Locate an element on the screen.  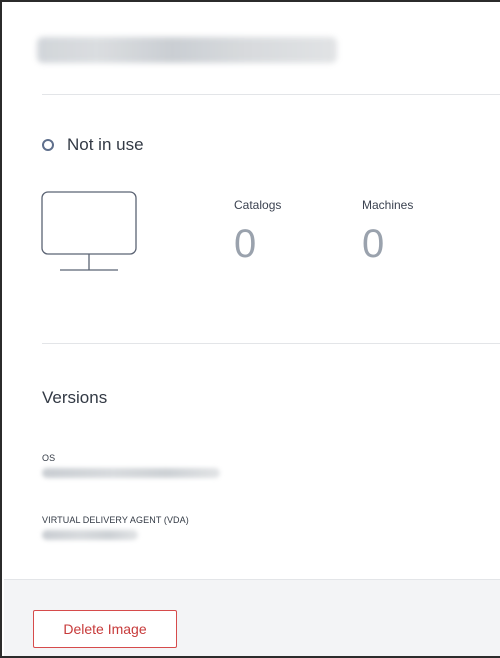
versions-heading: Versions is located at coordinates (75, 397).